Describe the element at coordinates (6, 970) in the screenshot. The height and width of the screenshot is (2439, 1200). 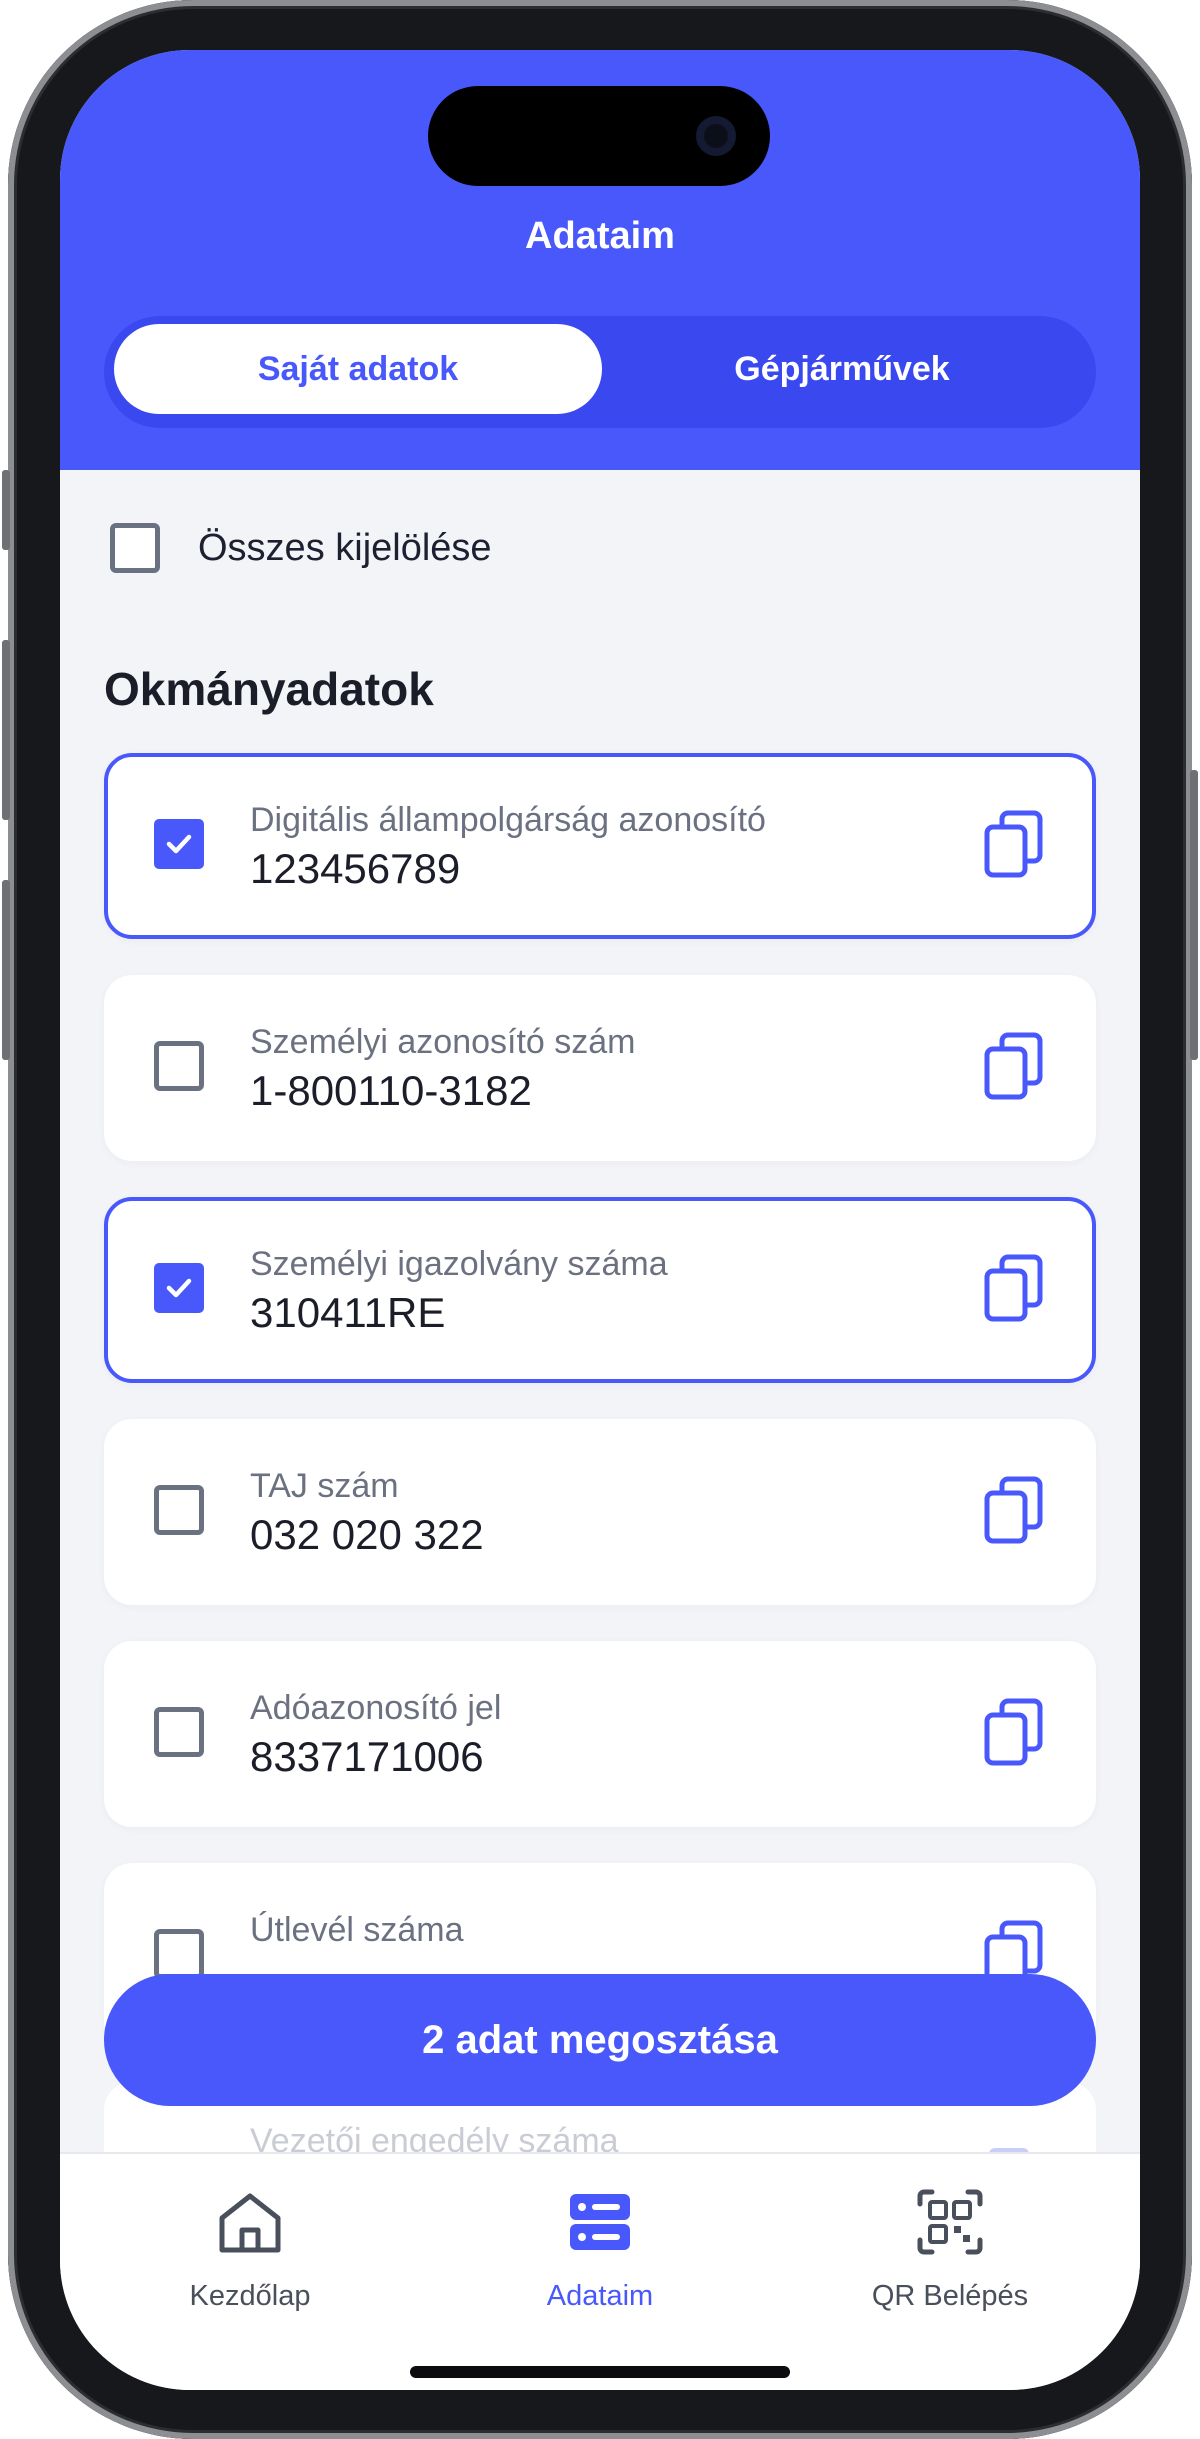
I see `side-button-volume-down` at that location.